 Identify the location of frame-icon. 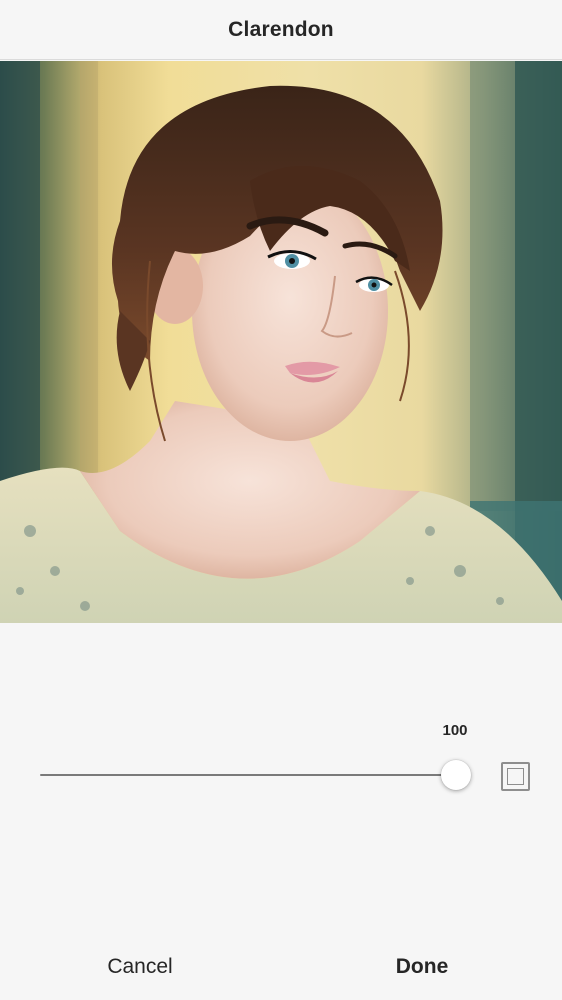
(515, 776).